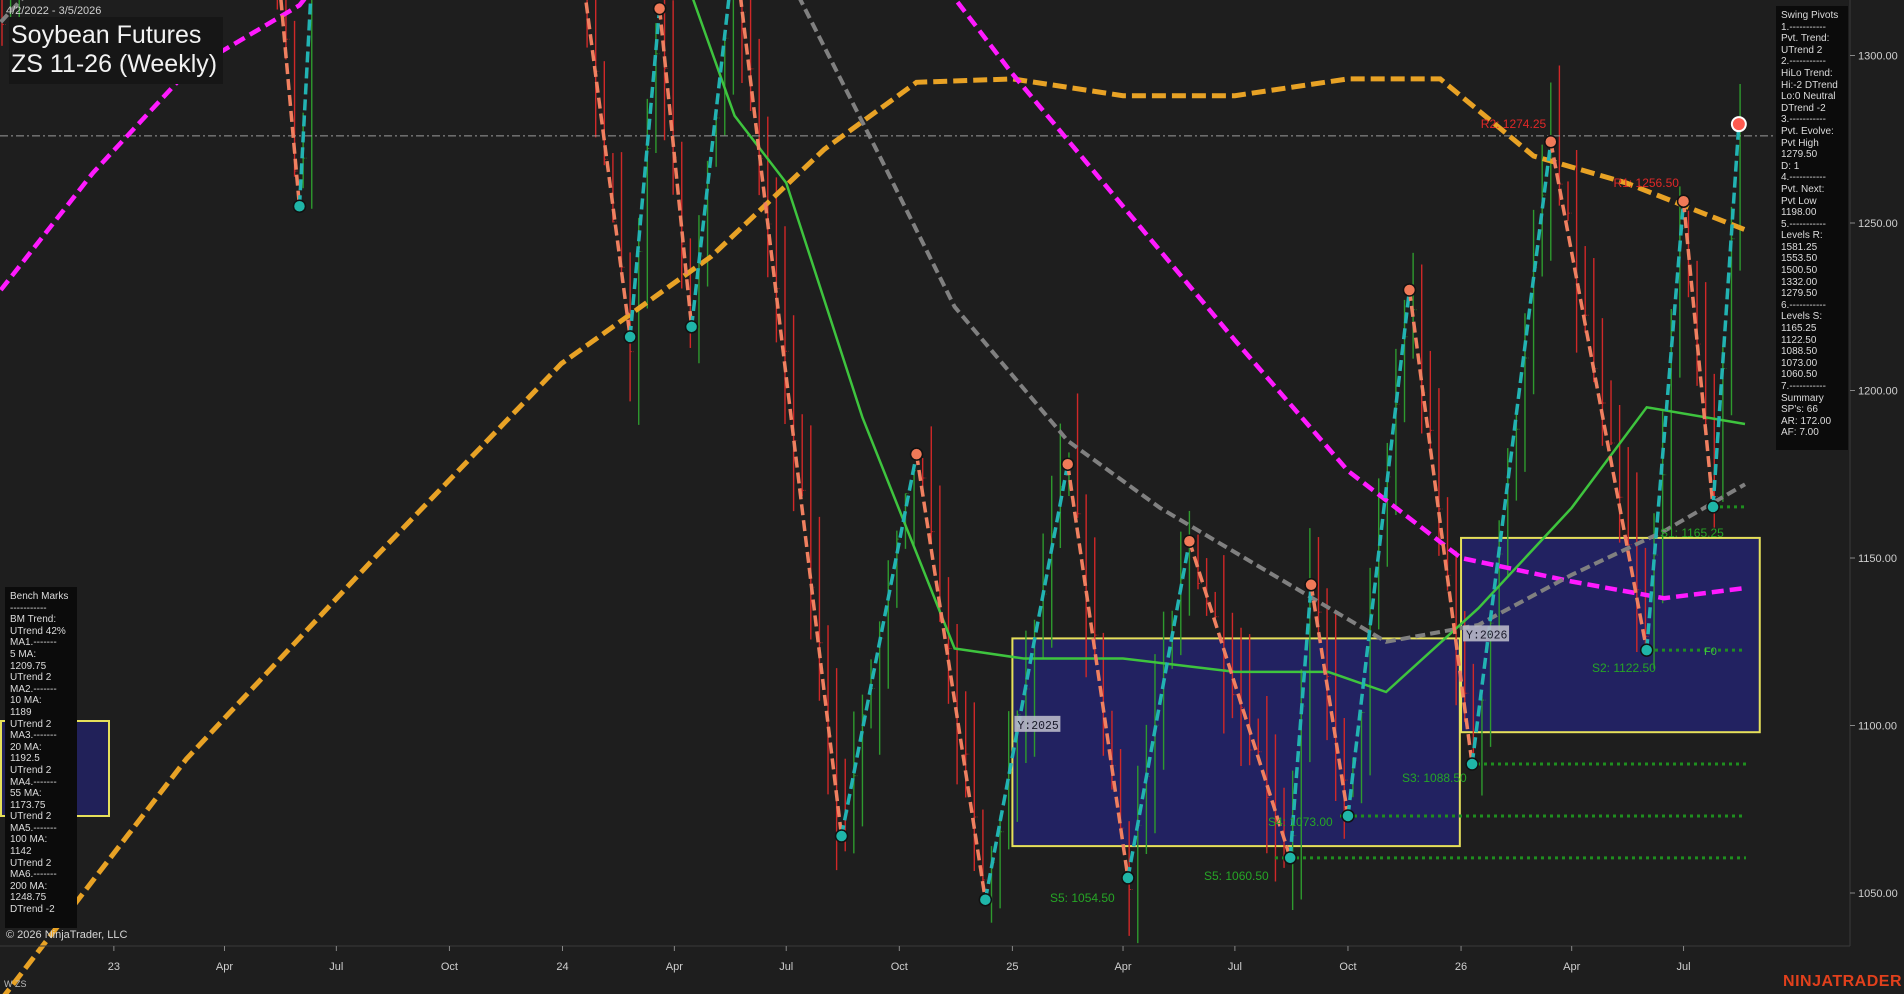  Describe the element at coordinates (1799, 213) in the screenshot. I see `swing-panel-line: 1198.00` at that location.